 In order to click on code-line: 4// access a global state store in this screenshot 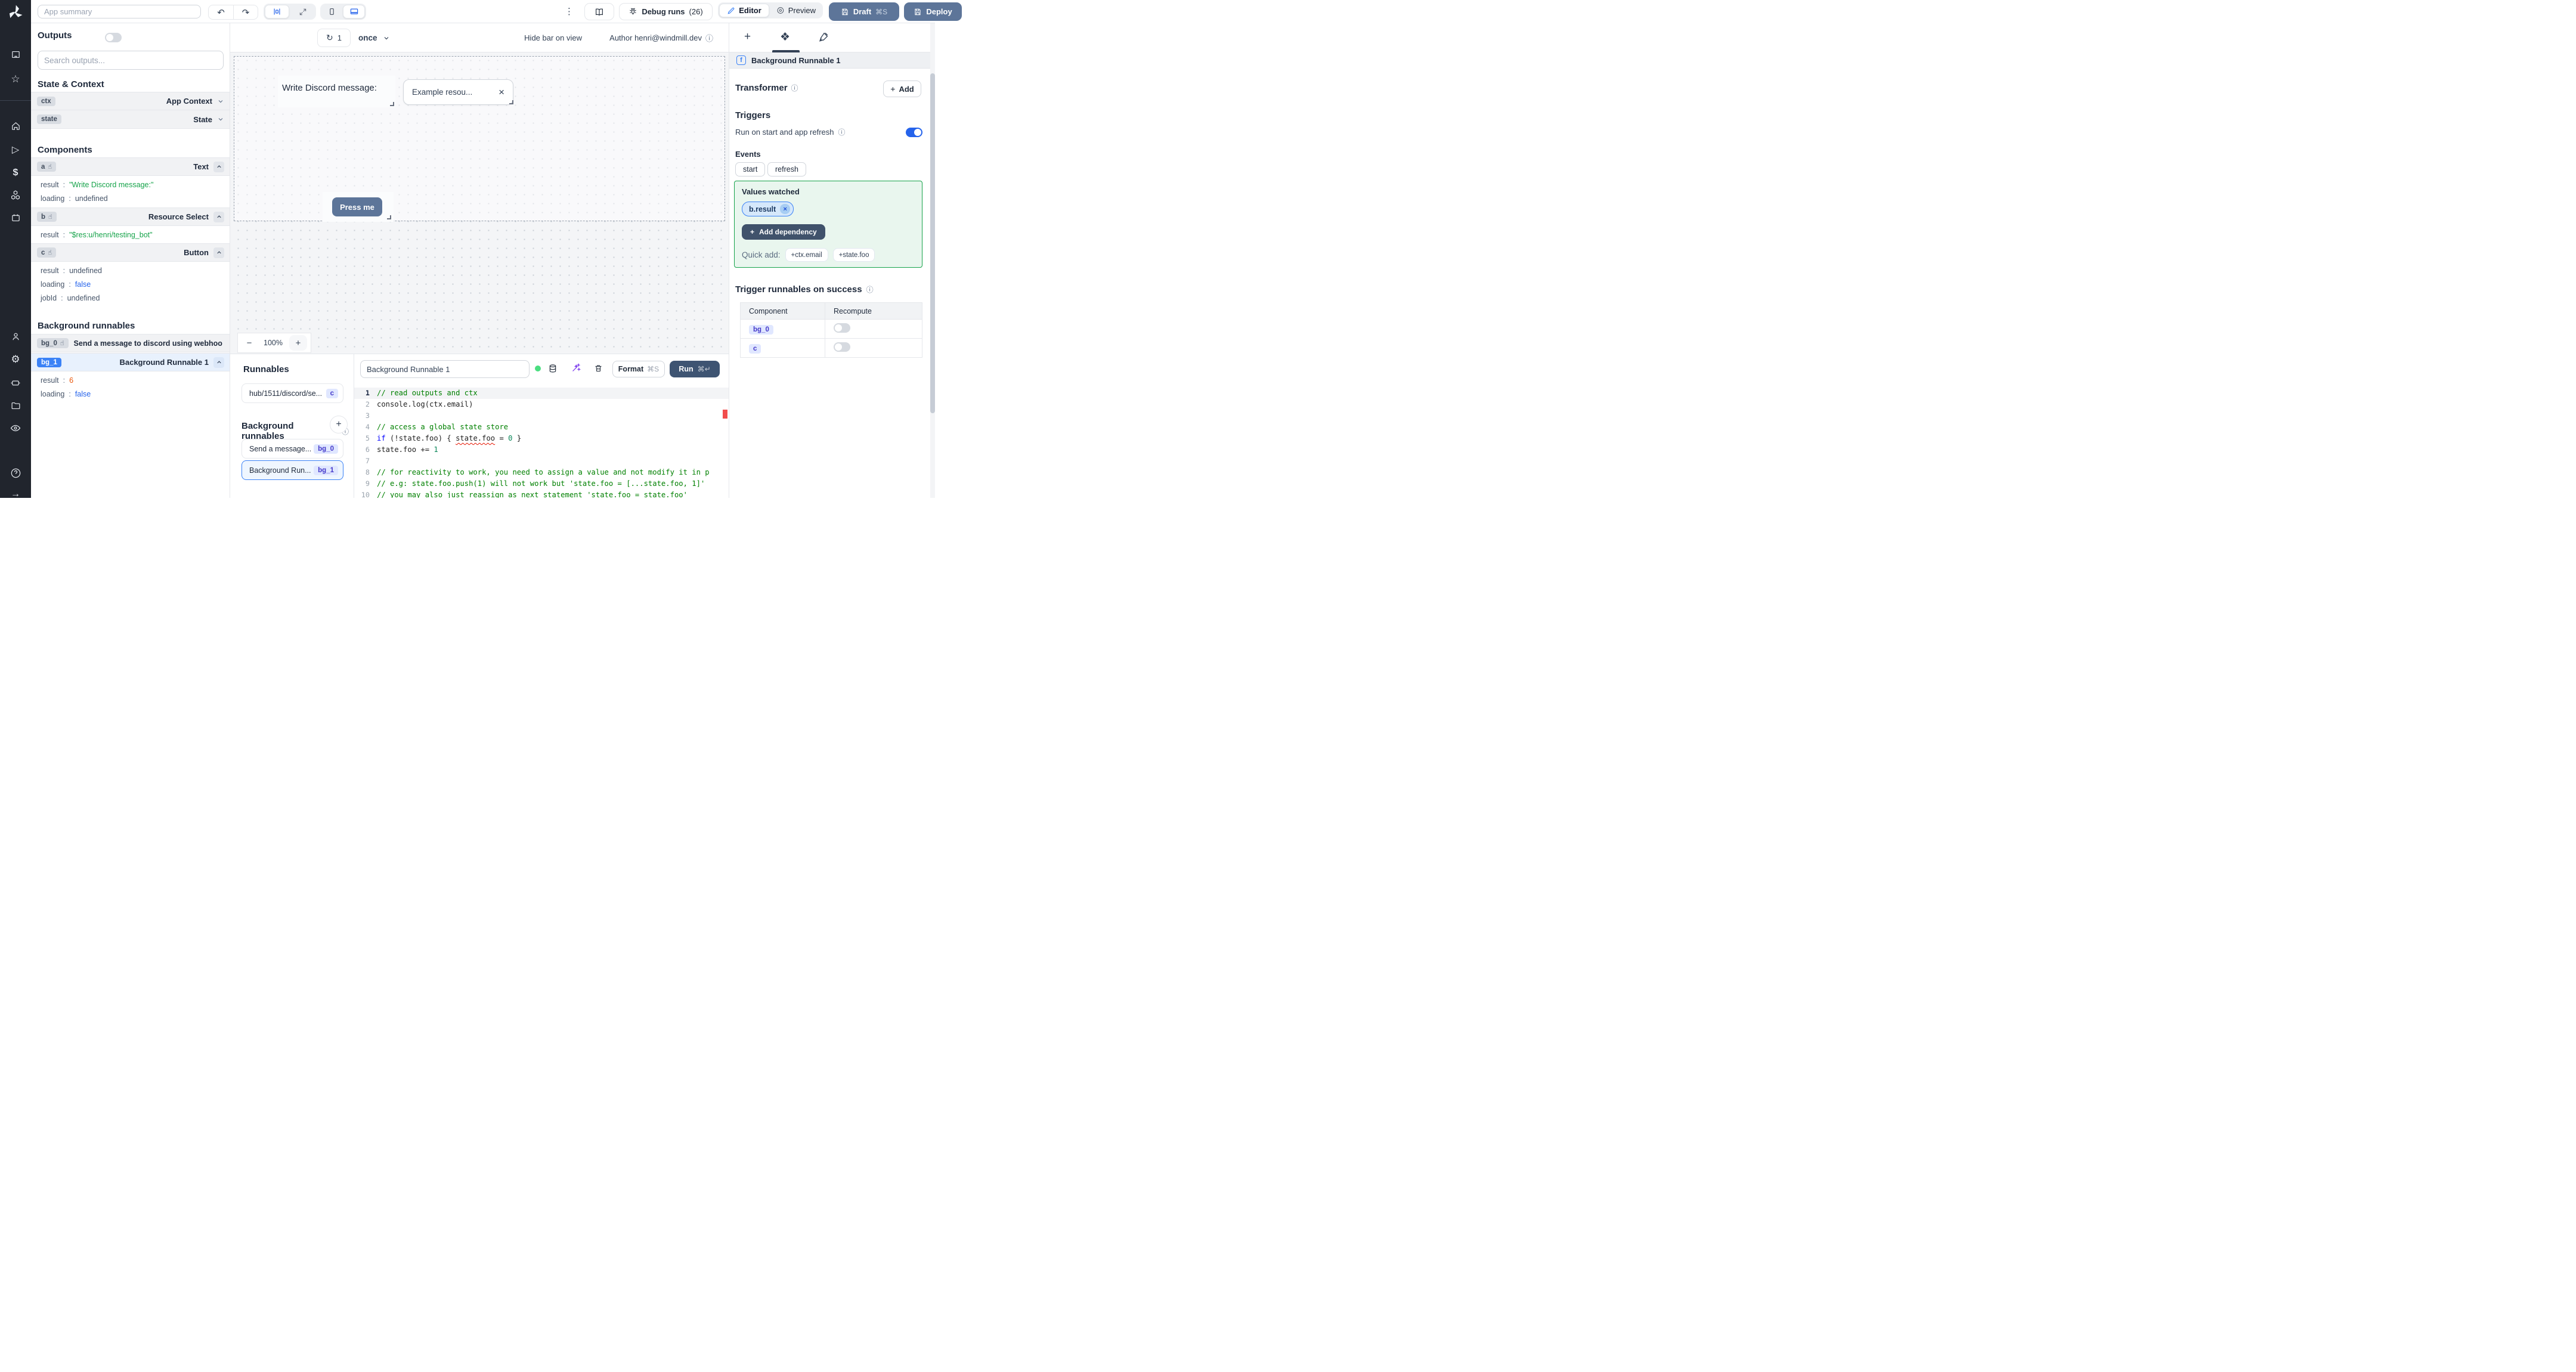, I will do `click(541, 427)`.